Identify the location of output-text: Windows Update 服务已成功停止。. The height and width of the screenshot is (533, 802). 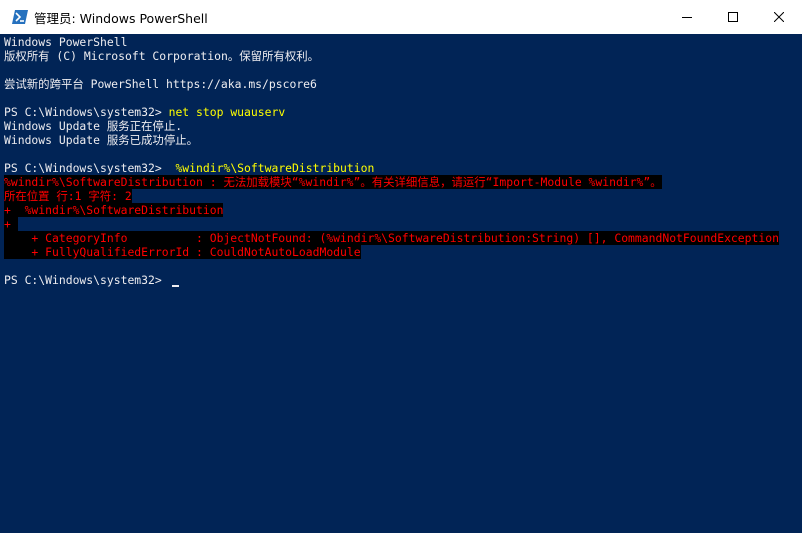
(101, 140).